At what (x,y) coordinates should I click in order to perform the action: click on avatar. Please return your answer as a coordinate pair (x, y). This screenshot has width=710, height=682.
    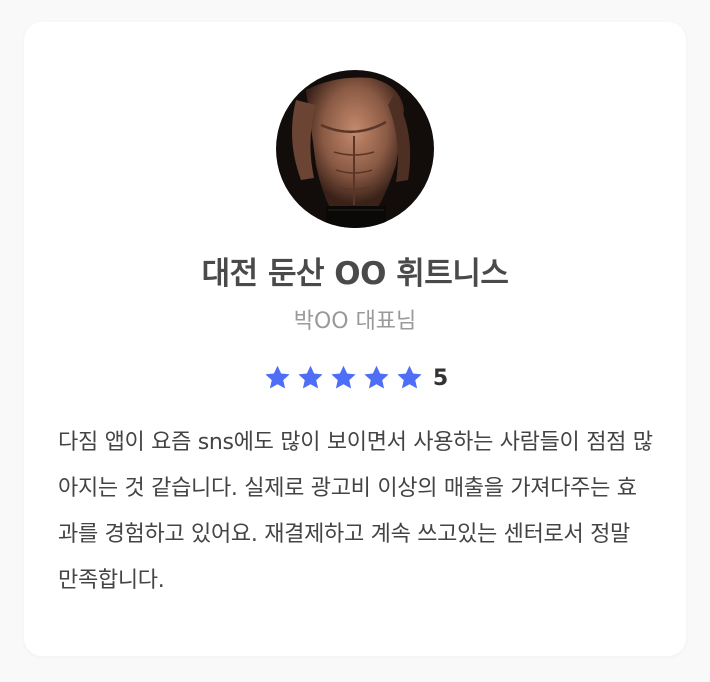
    Looking at the image, I should click on (355, 149).